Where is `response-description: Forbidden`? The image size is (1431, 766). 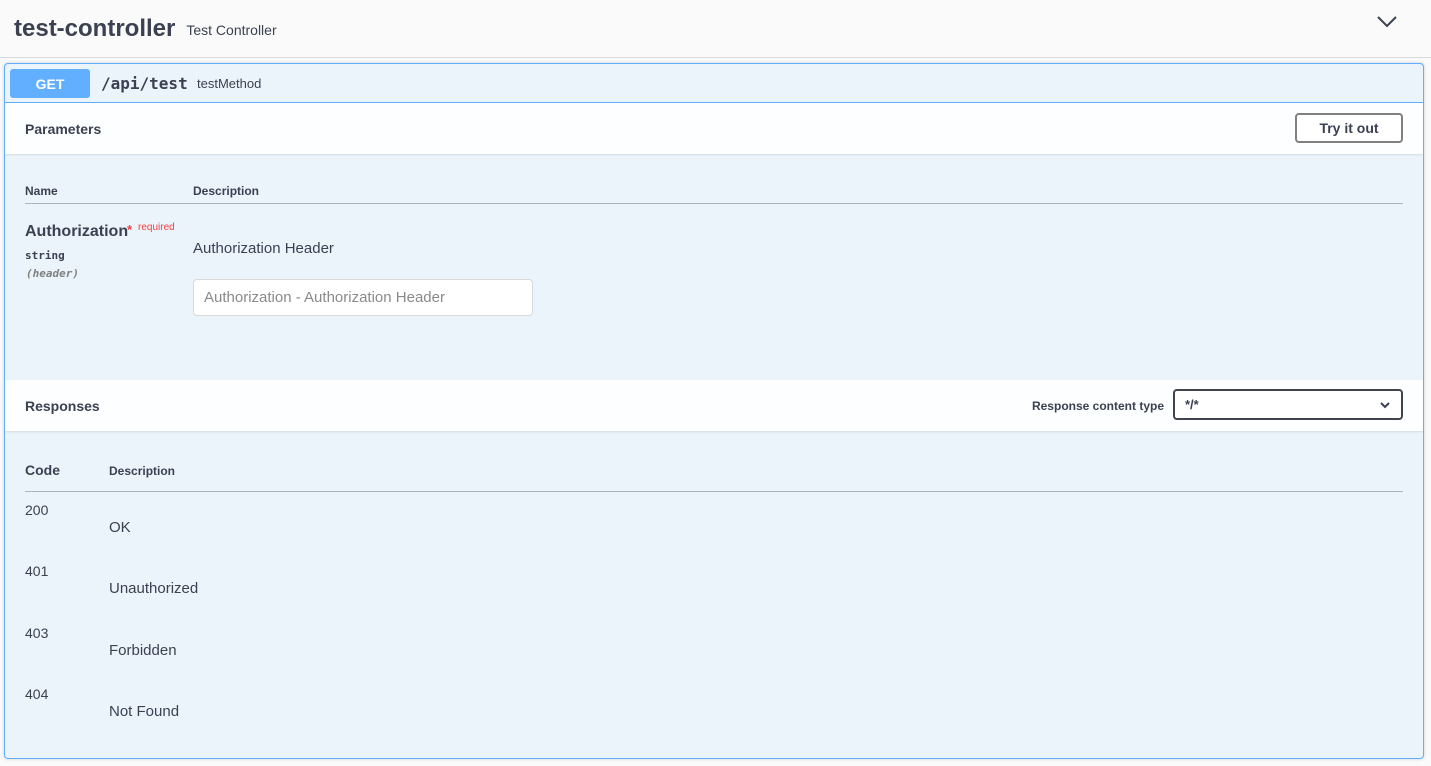 response-description: Forbidden is located at coordinates (143, 650).